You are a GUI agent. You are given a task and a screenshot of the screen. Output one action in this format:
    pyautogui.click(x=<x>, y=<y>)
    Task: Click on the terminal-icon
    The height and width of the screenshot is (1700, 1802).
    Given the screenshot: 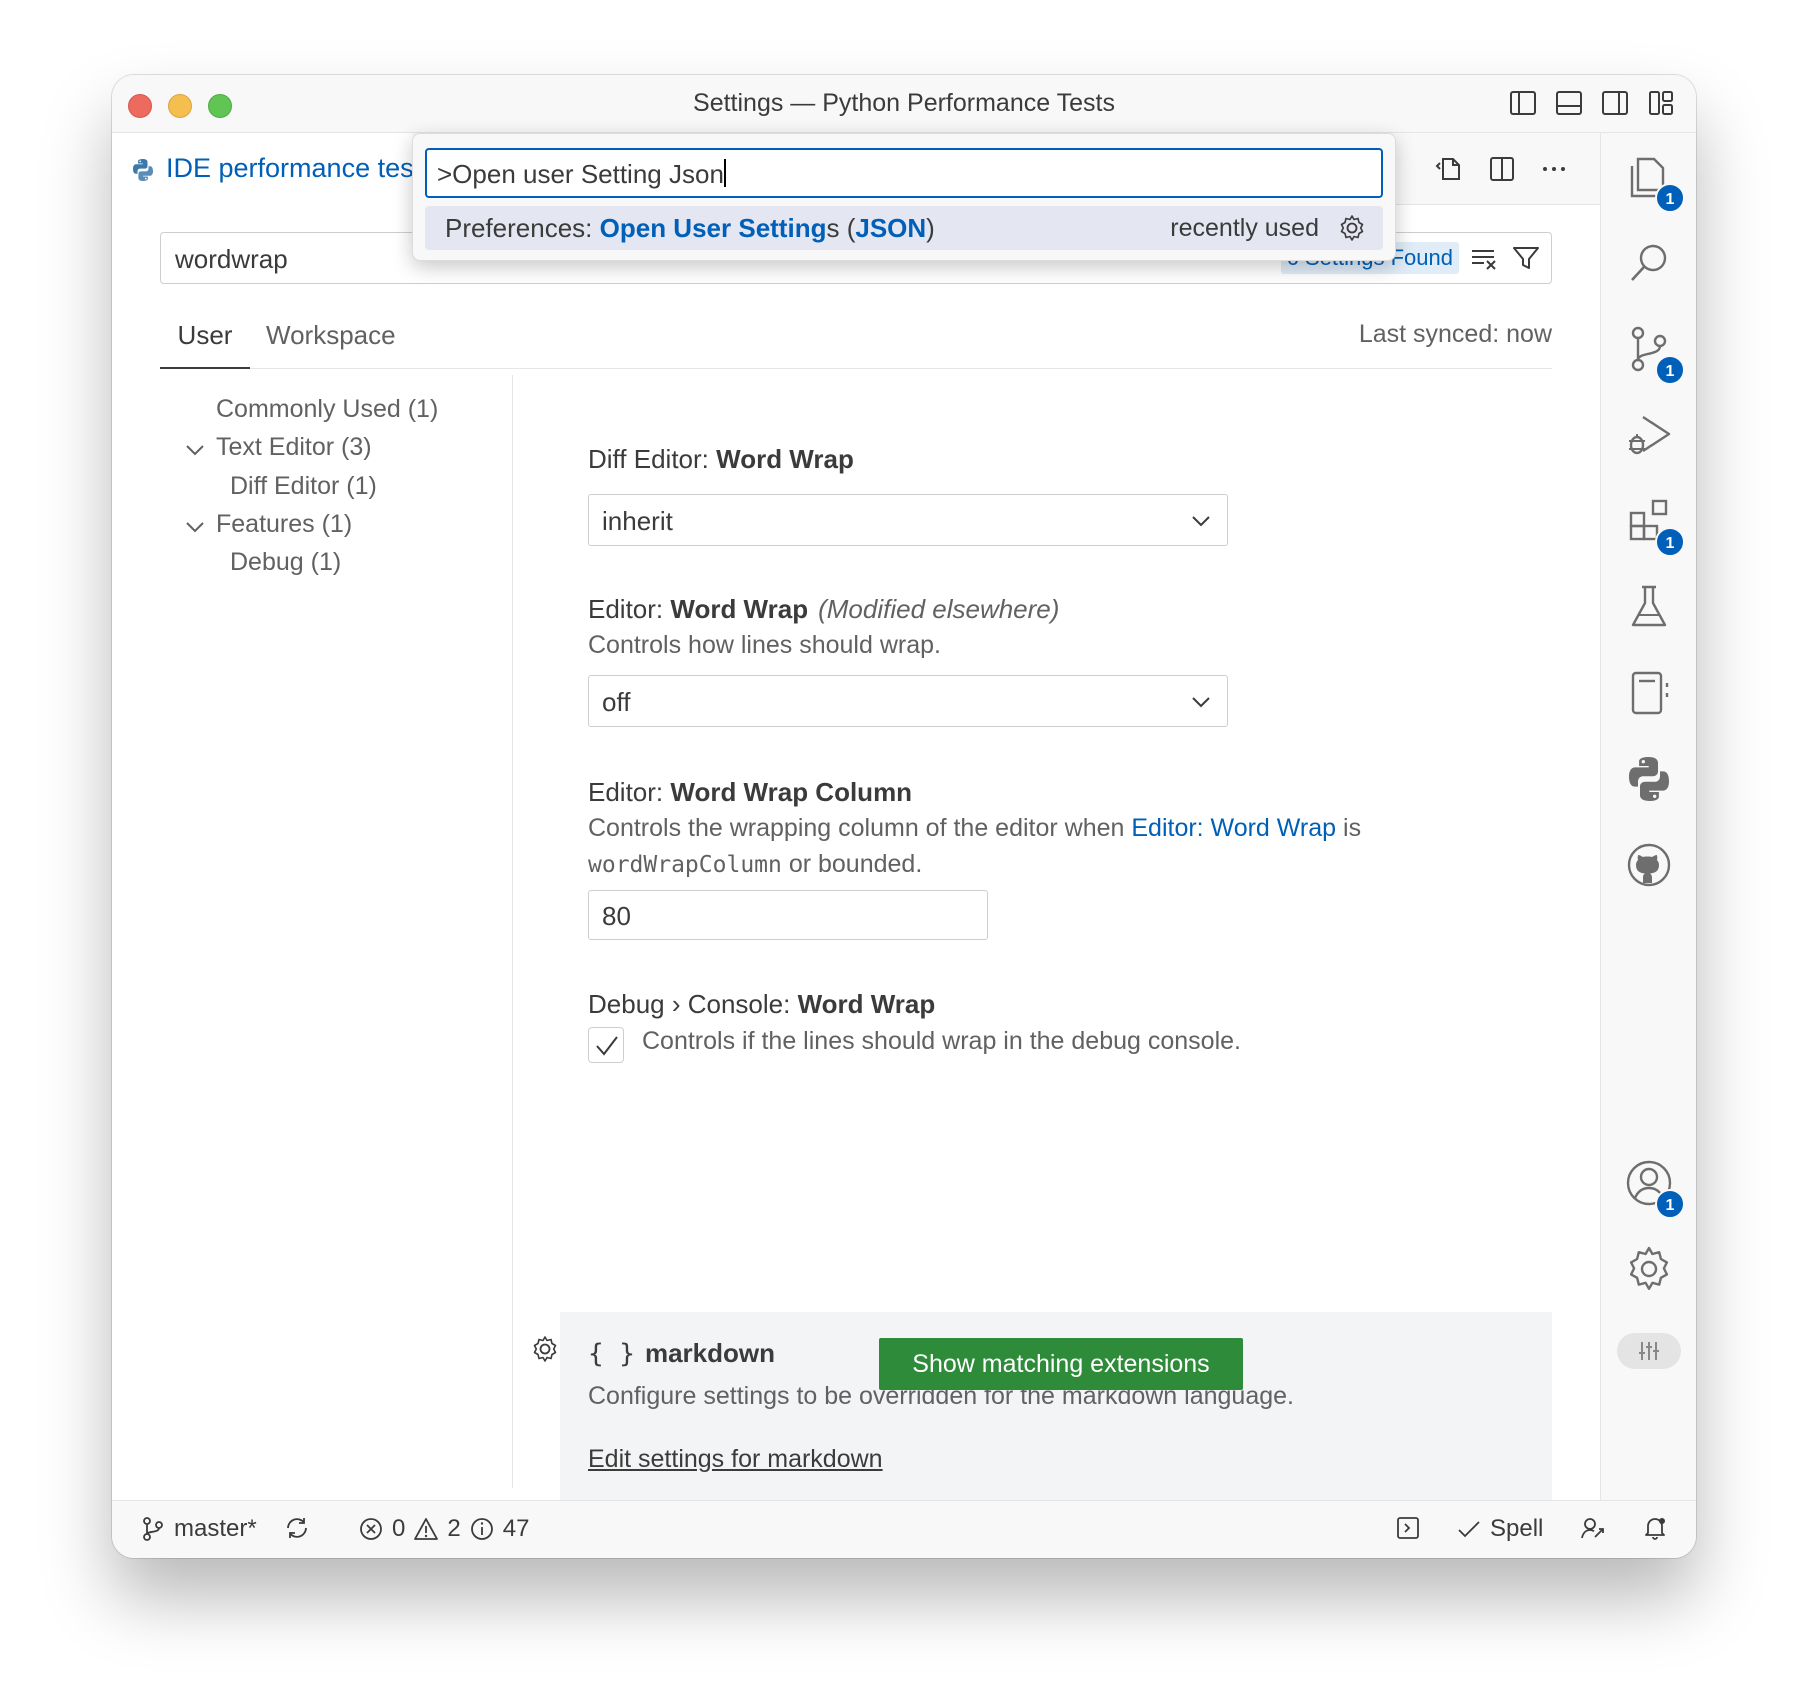 What is the action you would take?
    pyautogui.click(x=1408, y=1528)
    